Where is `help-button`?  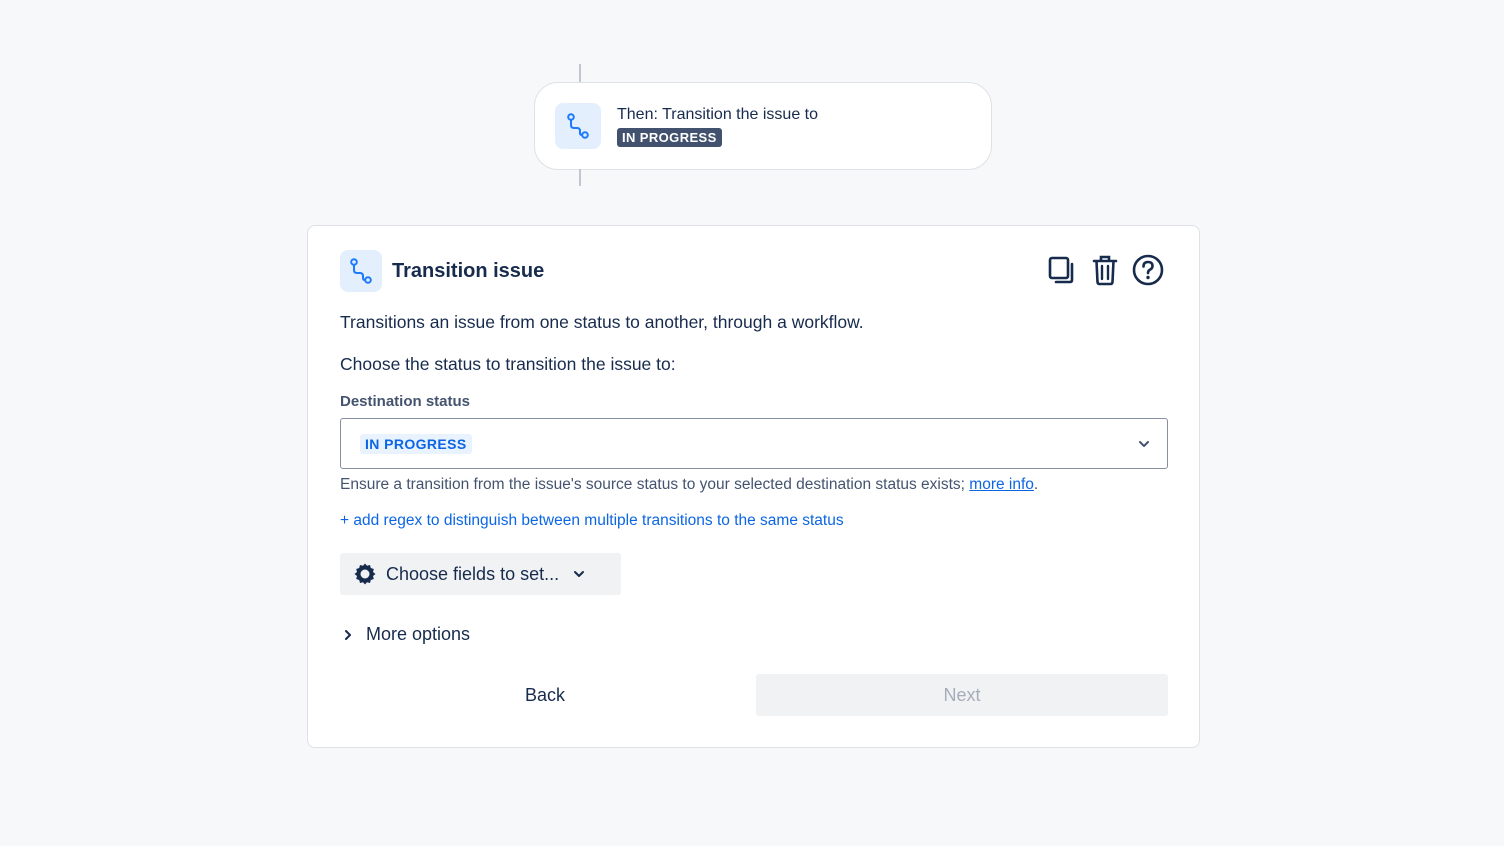
help-button is located at coordinates (1148, 270).